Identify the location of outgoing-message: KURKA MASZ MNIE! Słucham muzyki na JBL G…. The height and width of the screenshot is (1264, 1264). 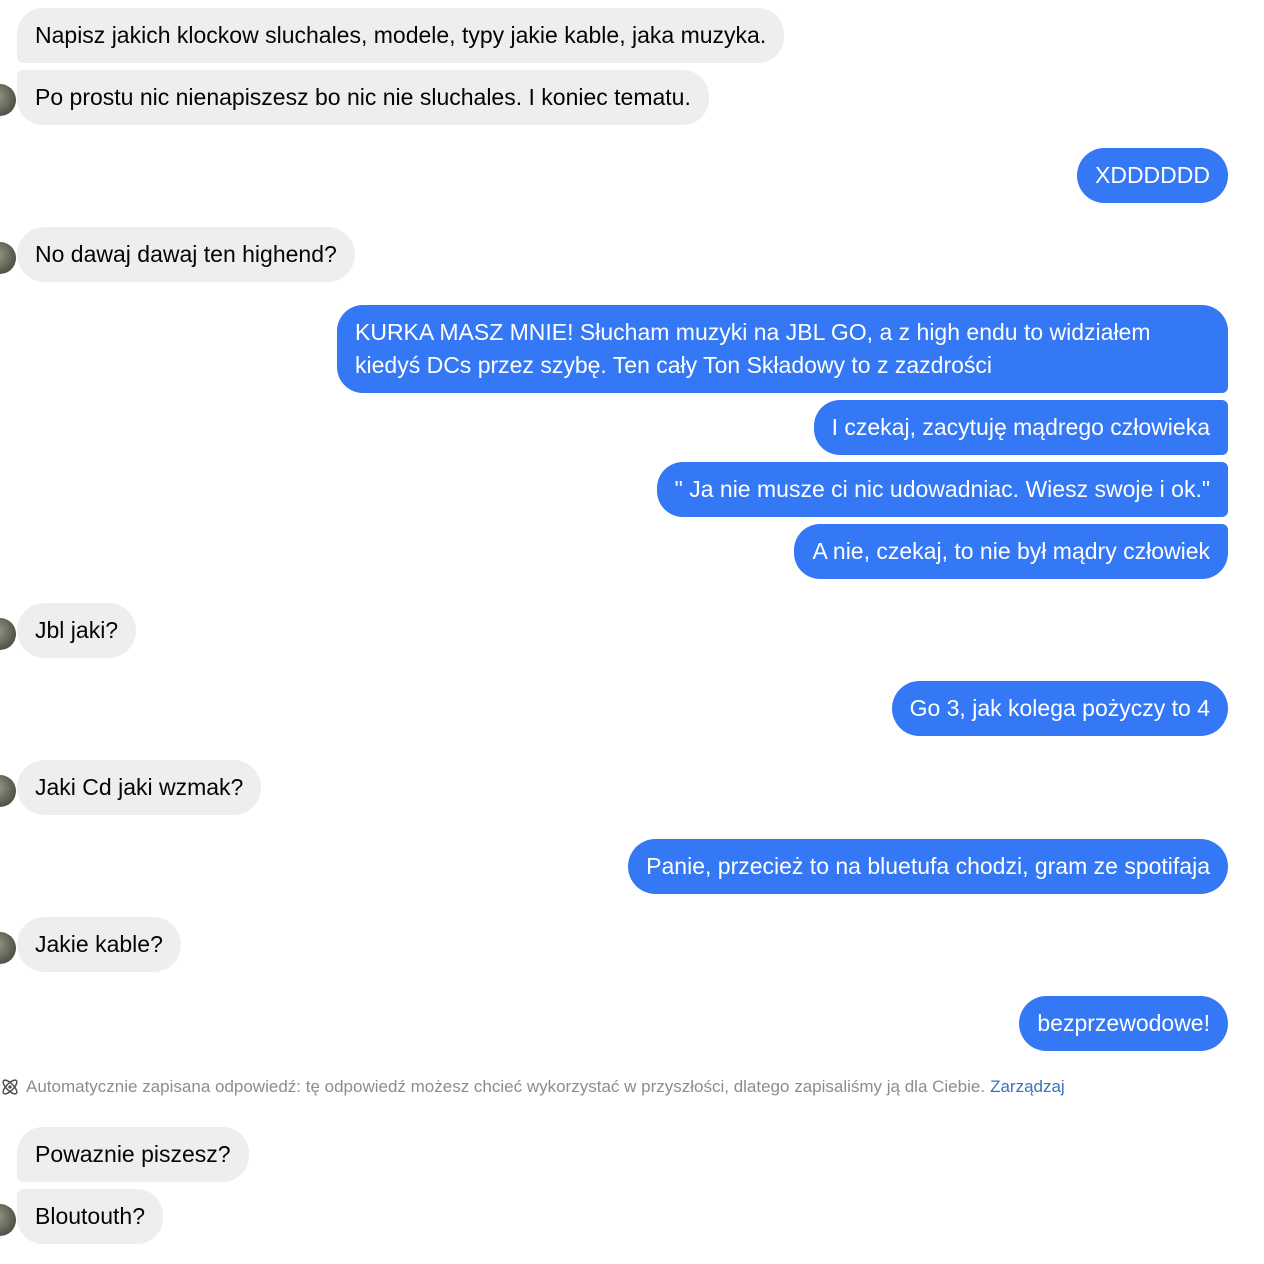
(782, 349).